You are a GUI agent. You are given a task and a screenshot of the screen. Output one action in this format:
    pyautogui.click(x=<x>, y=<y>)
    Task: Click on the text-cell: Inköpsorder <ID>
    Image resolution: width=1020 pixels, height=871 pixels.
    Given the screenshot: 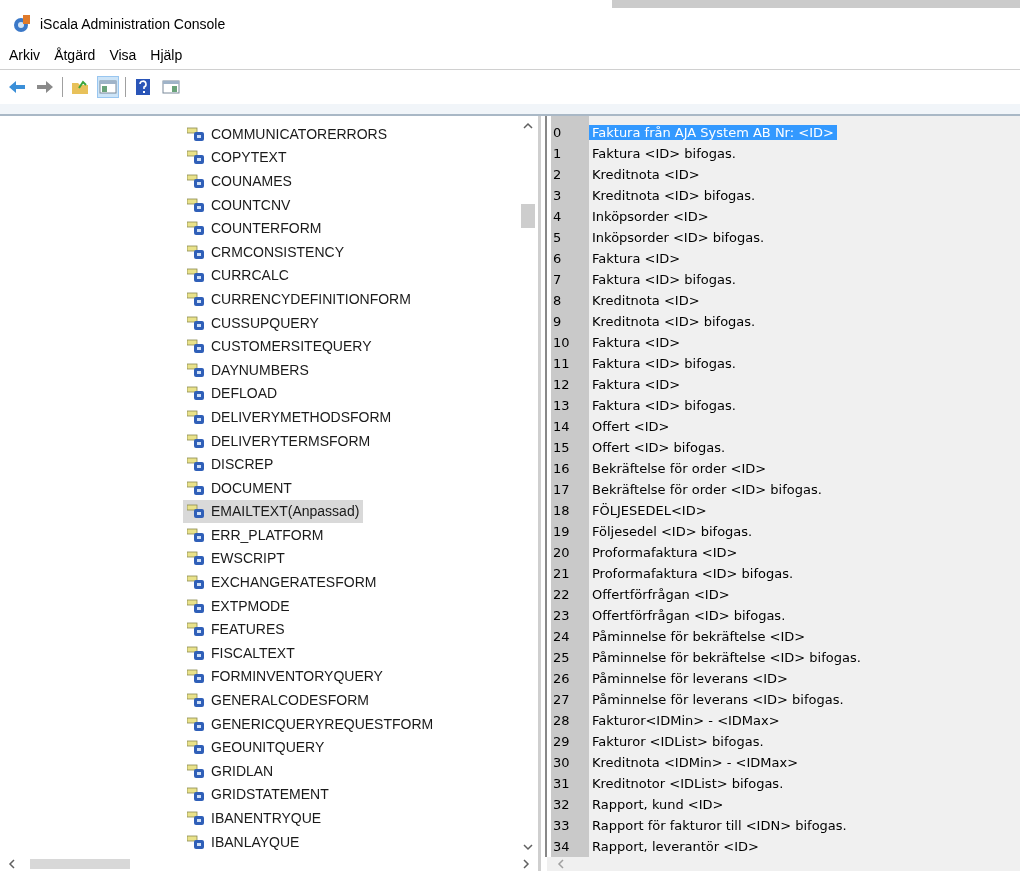 What is the action you would take?
    pyautogui.click(x=650, y=216)
    